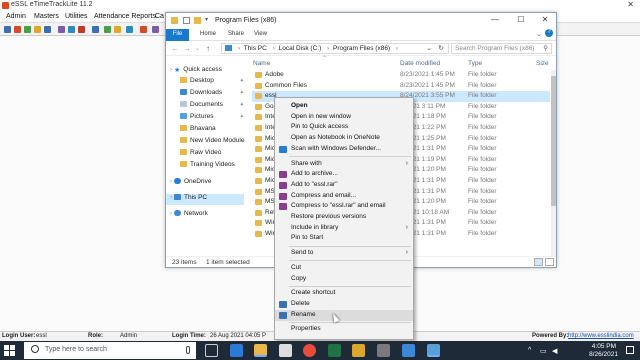 The height and width of the screenshot is (360, 640). I want to click on tab-home: Home, so click(208, 34).